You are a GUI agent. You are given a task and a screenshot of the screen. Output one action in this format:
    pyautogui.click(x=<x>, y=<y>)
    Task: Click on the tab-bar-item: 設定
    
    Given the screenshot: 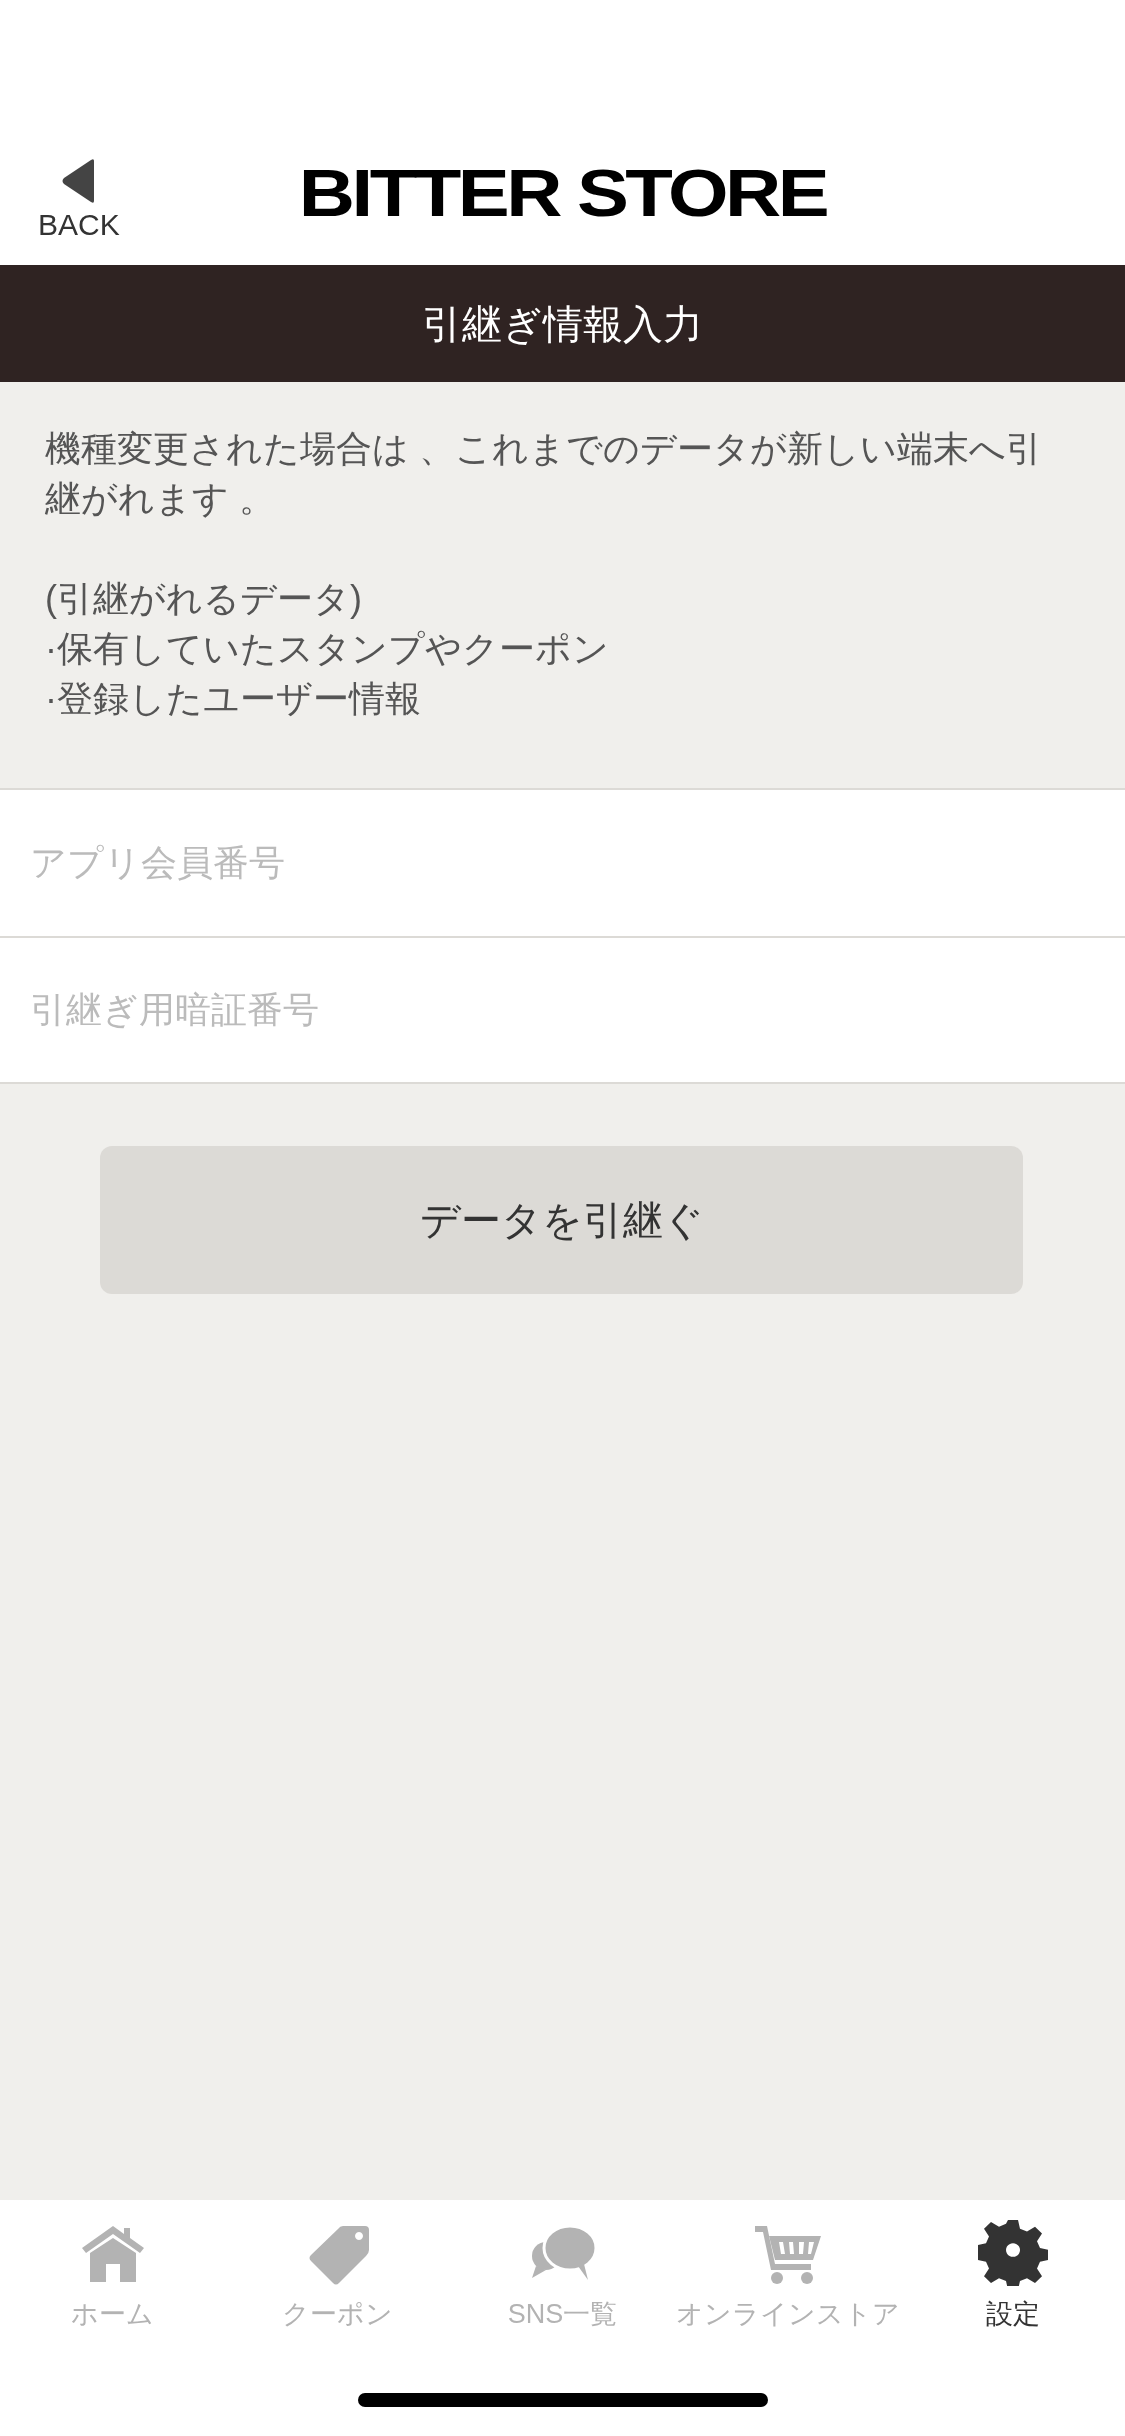 What is the action you would take?
    pyautogui.click(x=1012, y=2277)
    